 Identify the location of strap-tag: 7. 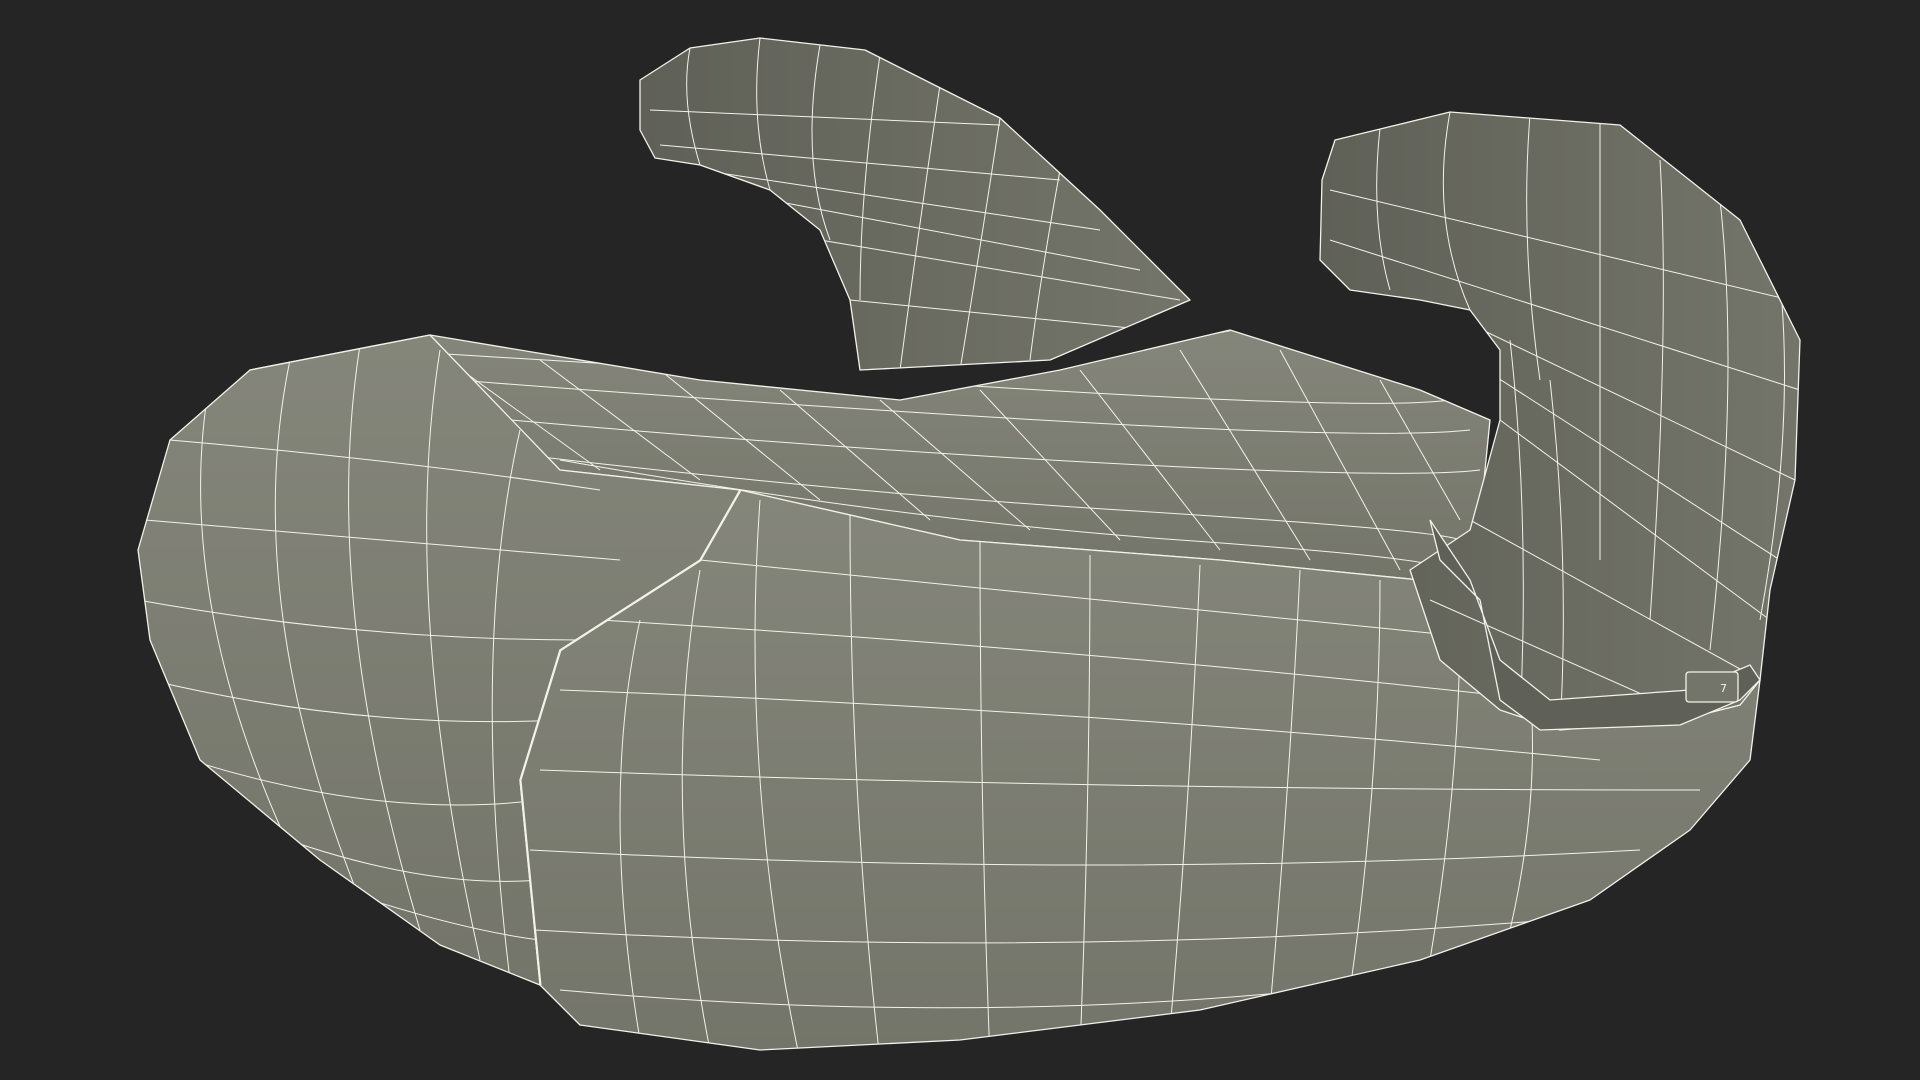
(1712, 687).